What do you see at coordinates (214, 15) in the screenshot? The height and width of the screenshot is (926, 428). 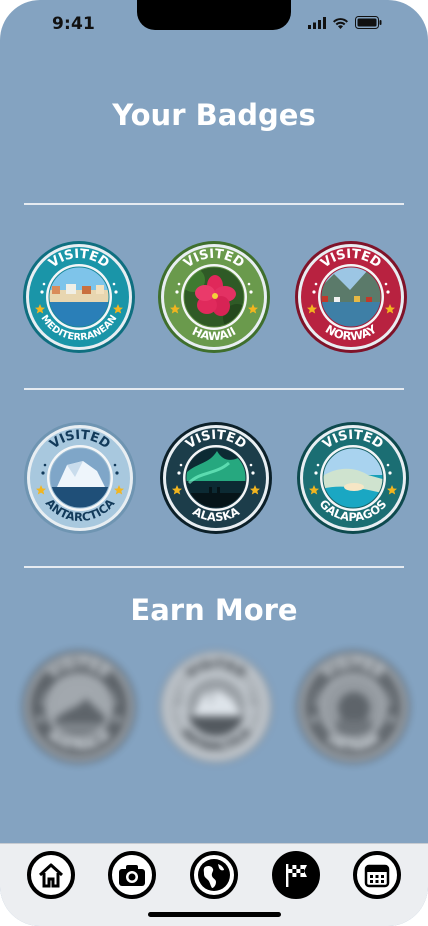 I see `device-notch` at bounding box center [214, 15].